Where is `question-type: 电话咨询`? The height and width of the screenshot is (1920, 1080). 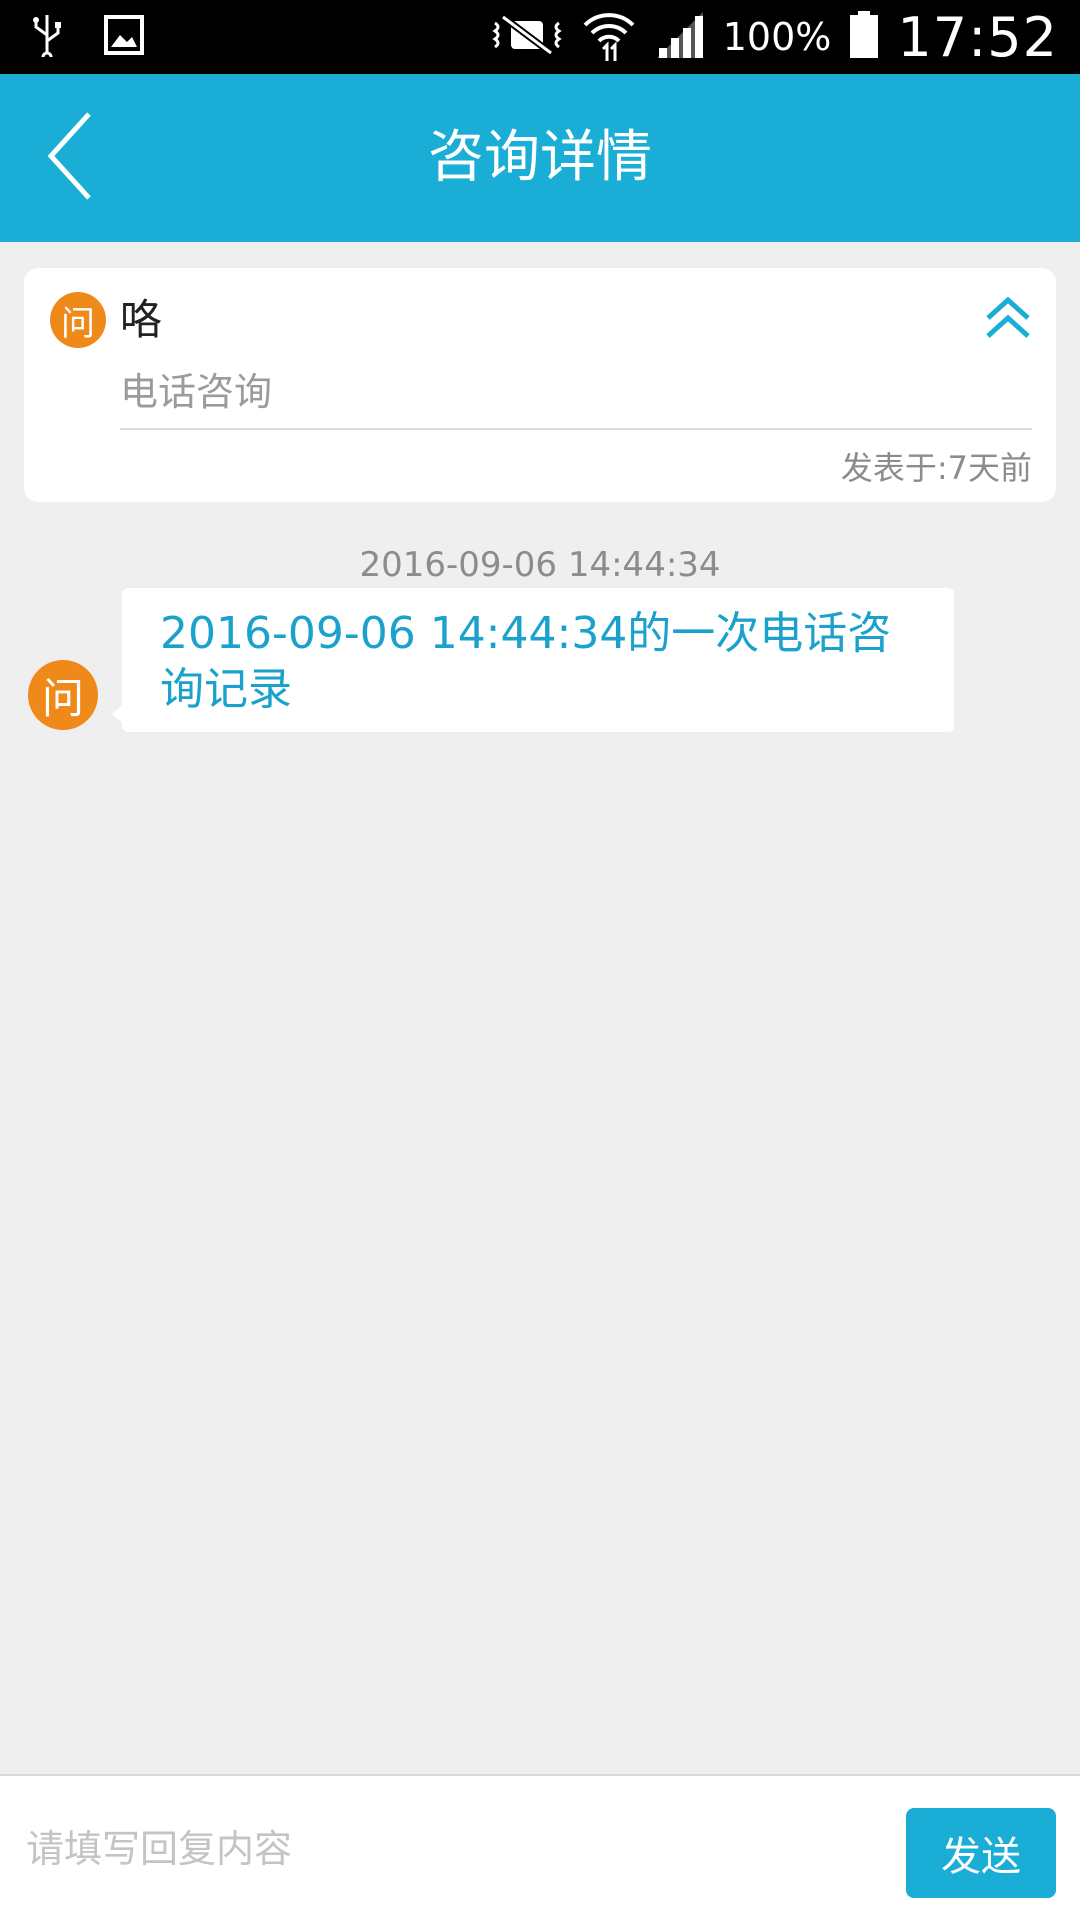 question-type: 电话咨询 is located at coordinates (196, 392).